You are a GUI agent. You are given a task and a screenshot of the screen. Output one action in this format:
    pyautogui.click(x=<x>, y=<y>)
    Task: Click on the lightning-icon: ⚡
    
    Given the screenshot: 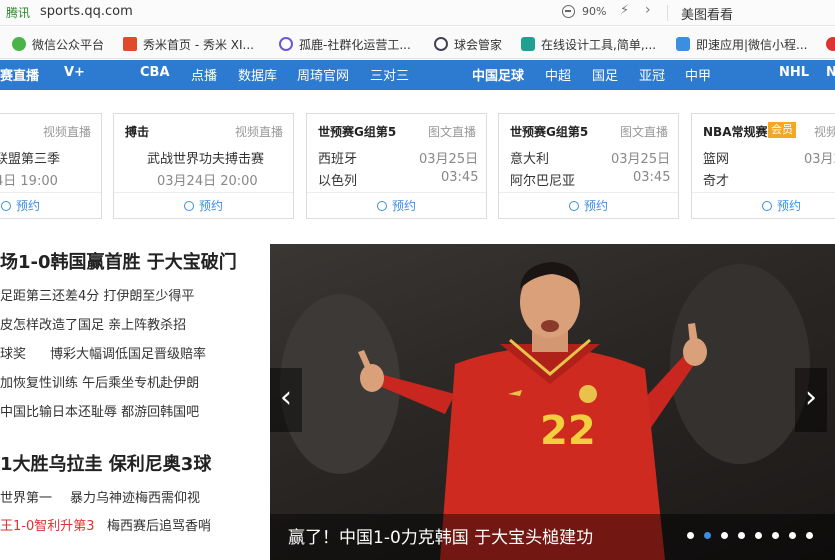 What is the action you would take?
    pyautogui.click(x=624, y=10)
    